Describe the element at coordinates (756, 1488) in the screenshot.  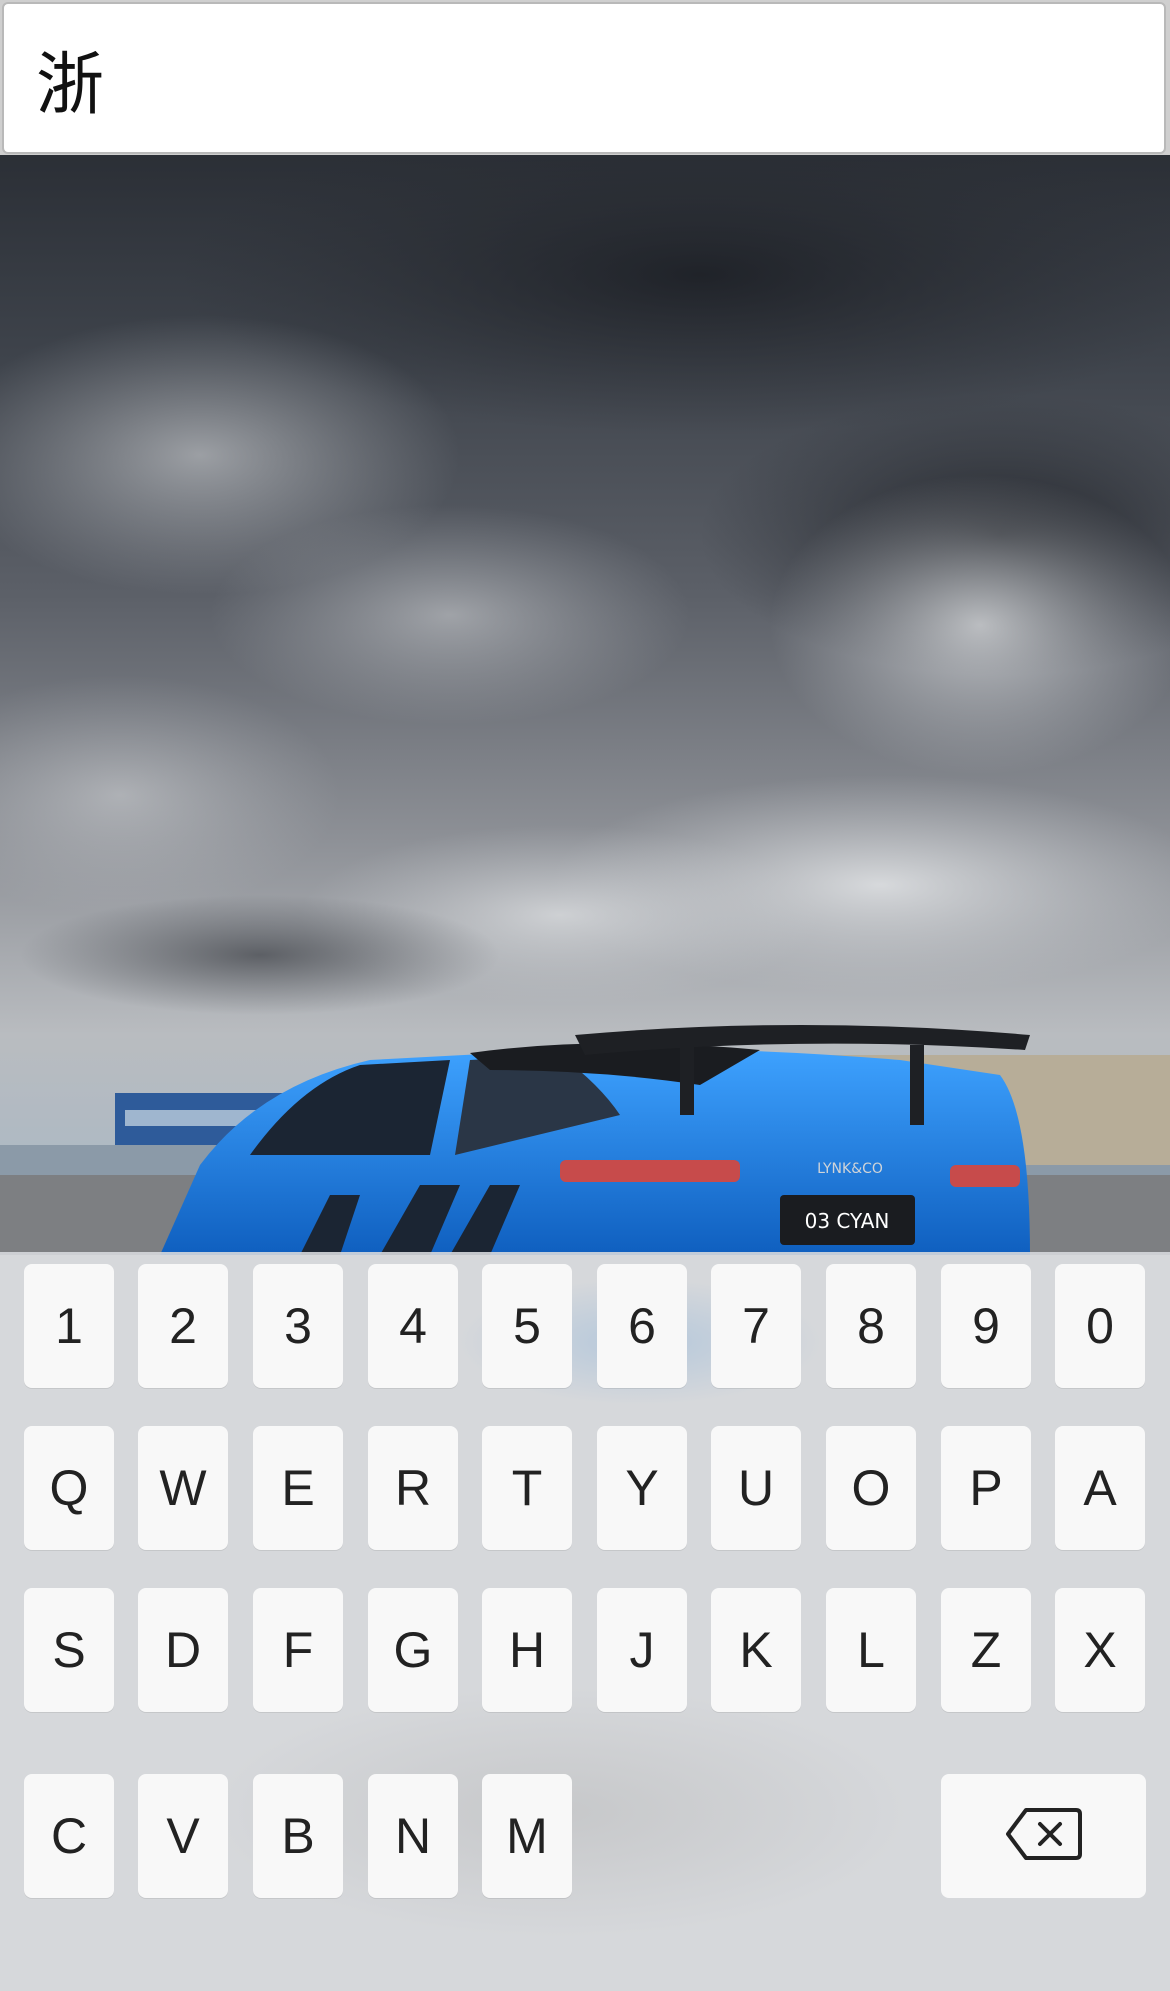
I see `key-u: U` at that location.